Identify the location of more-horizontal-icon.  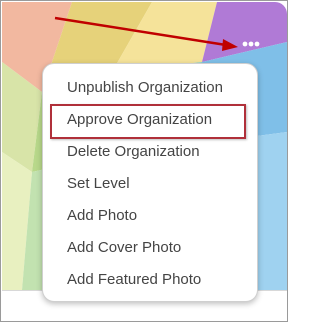
(251, 44).